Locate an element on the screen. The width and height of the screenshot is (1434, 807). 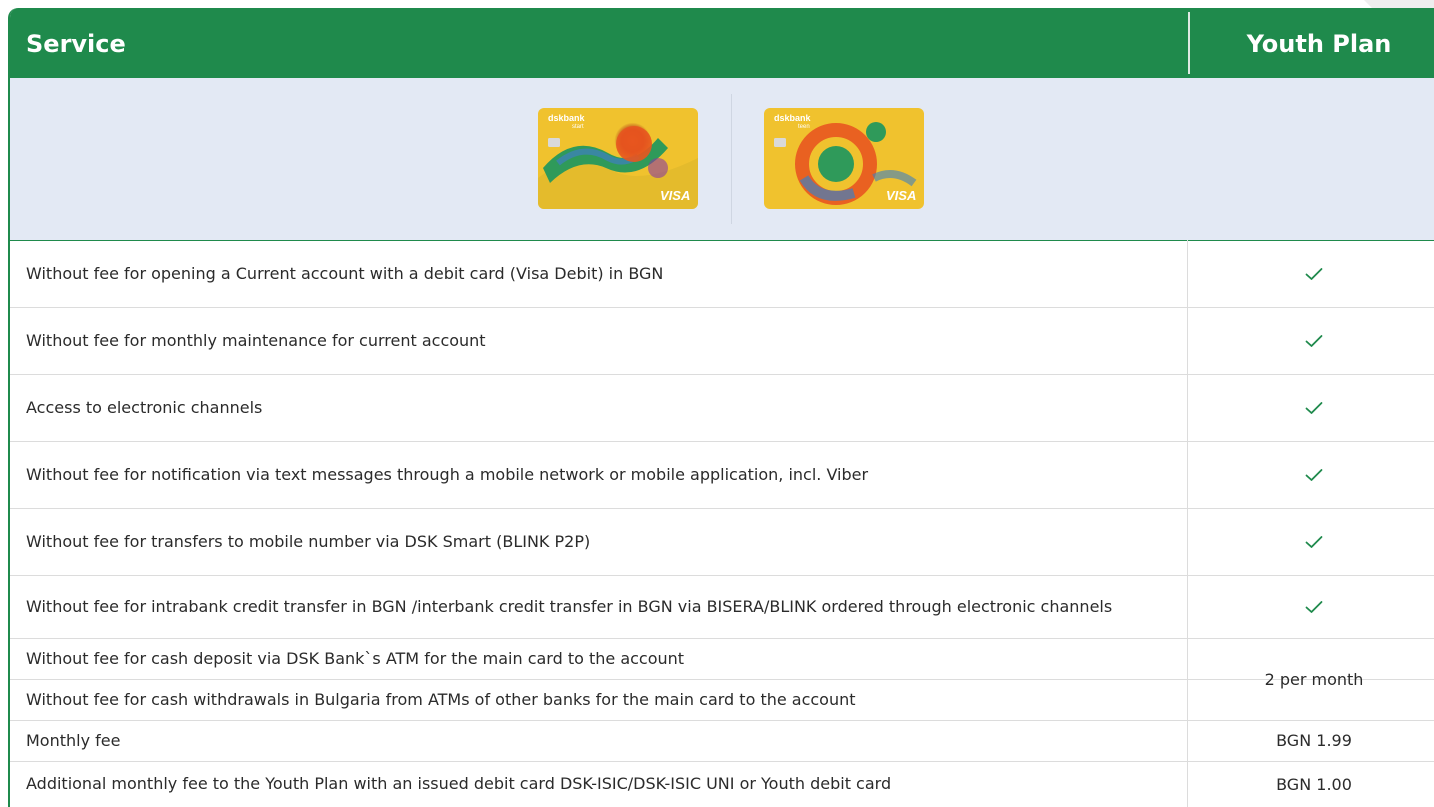
value-column-separator is located at coordinates (1187, 523).